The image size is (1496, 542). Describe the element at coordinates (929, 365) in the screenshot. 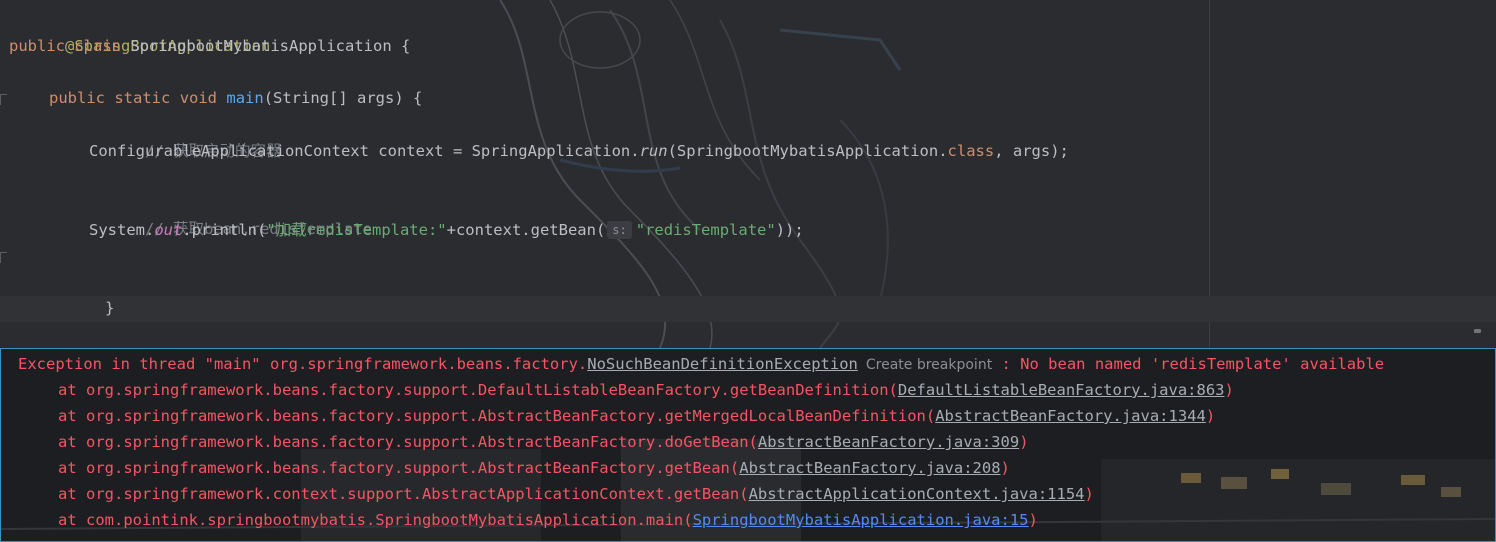

I see `create-breakpoint-link: Create breakpoint` at that location.